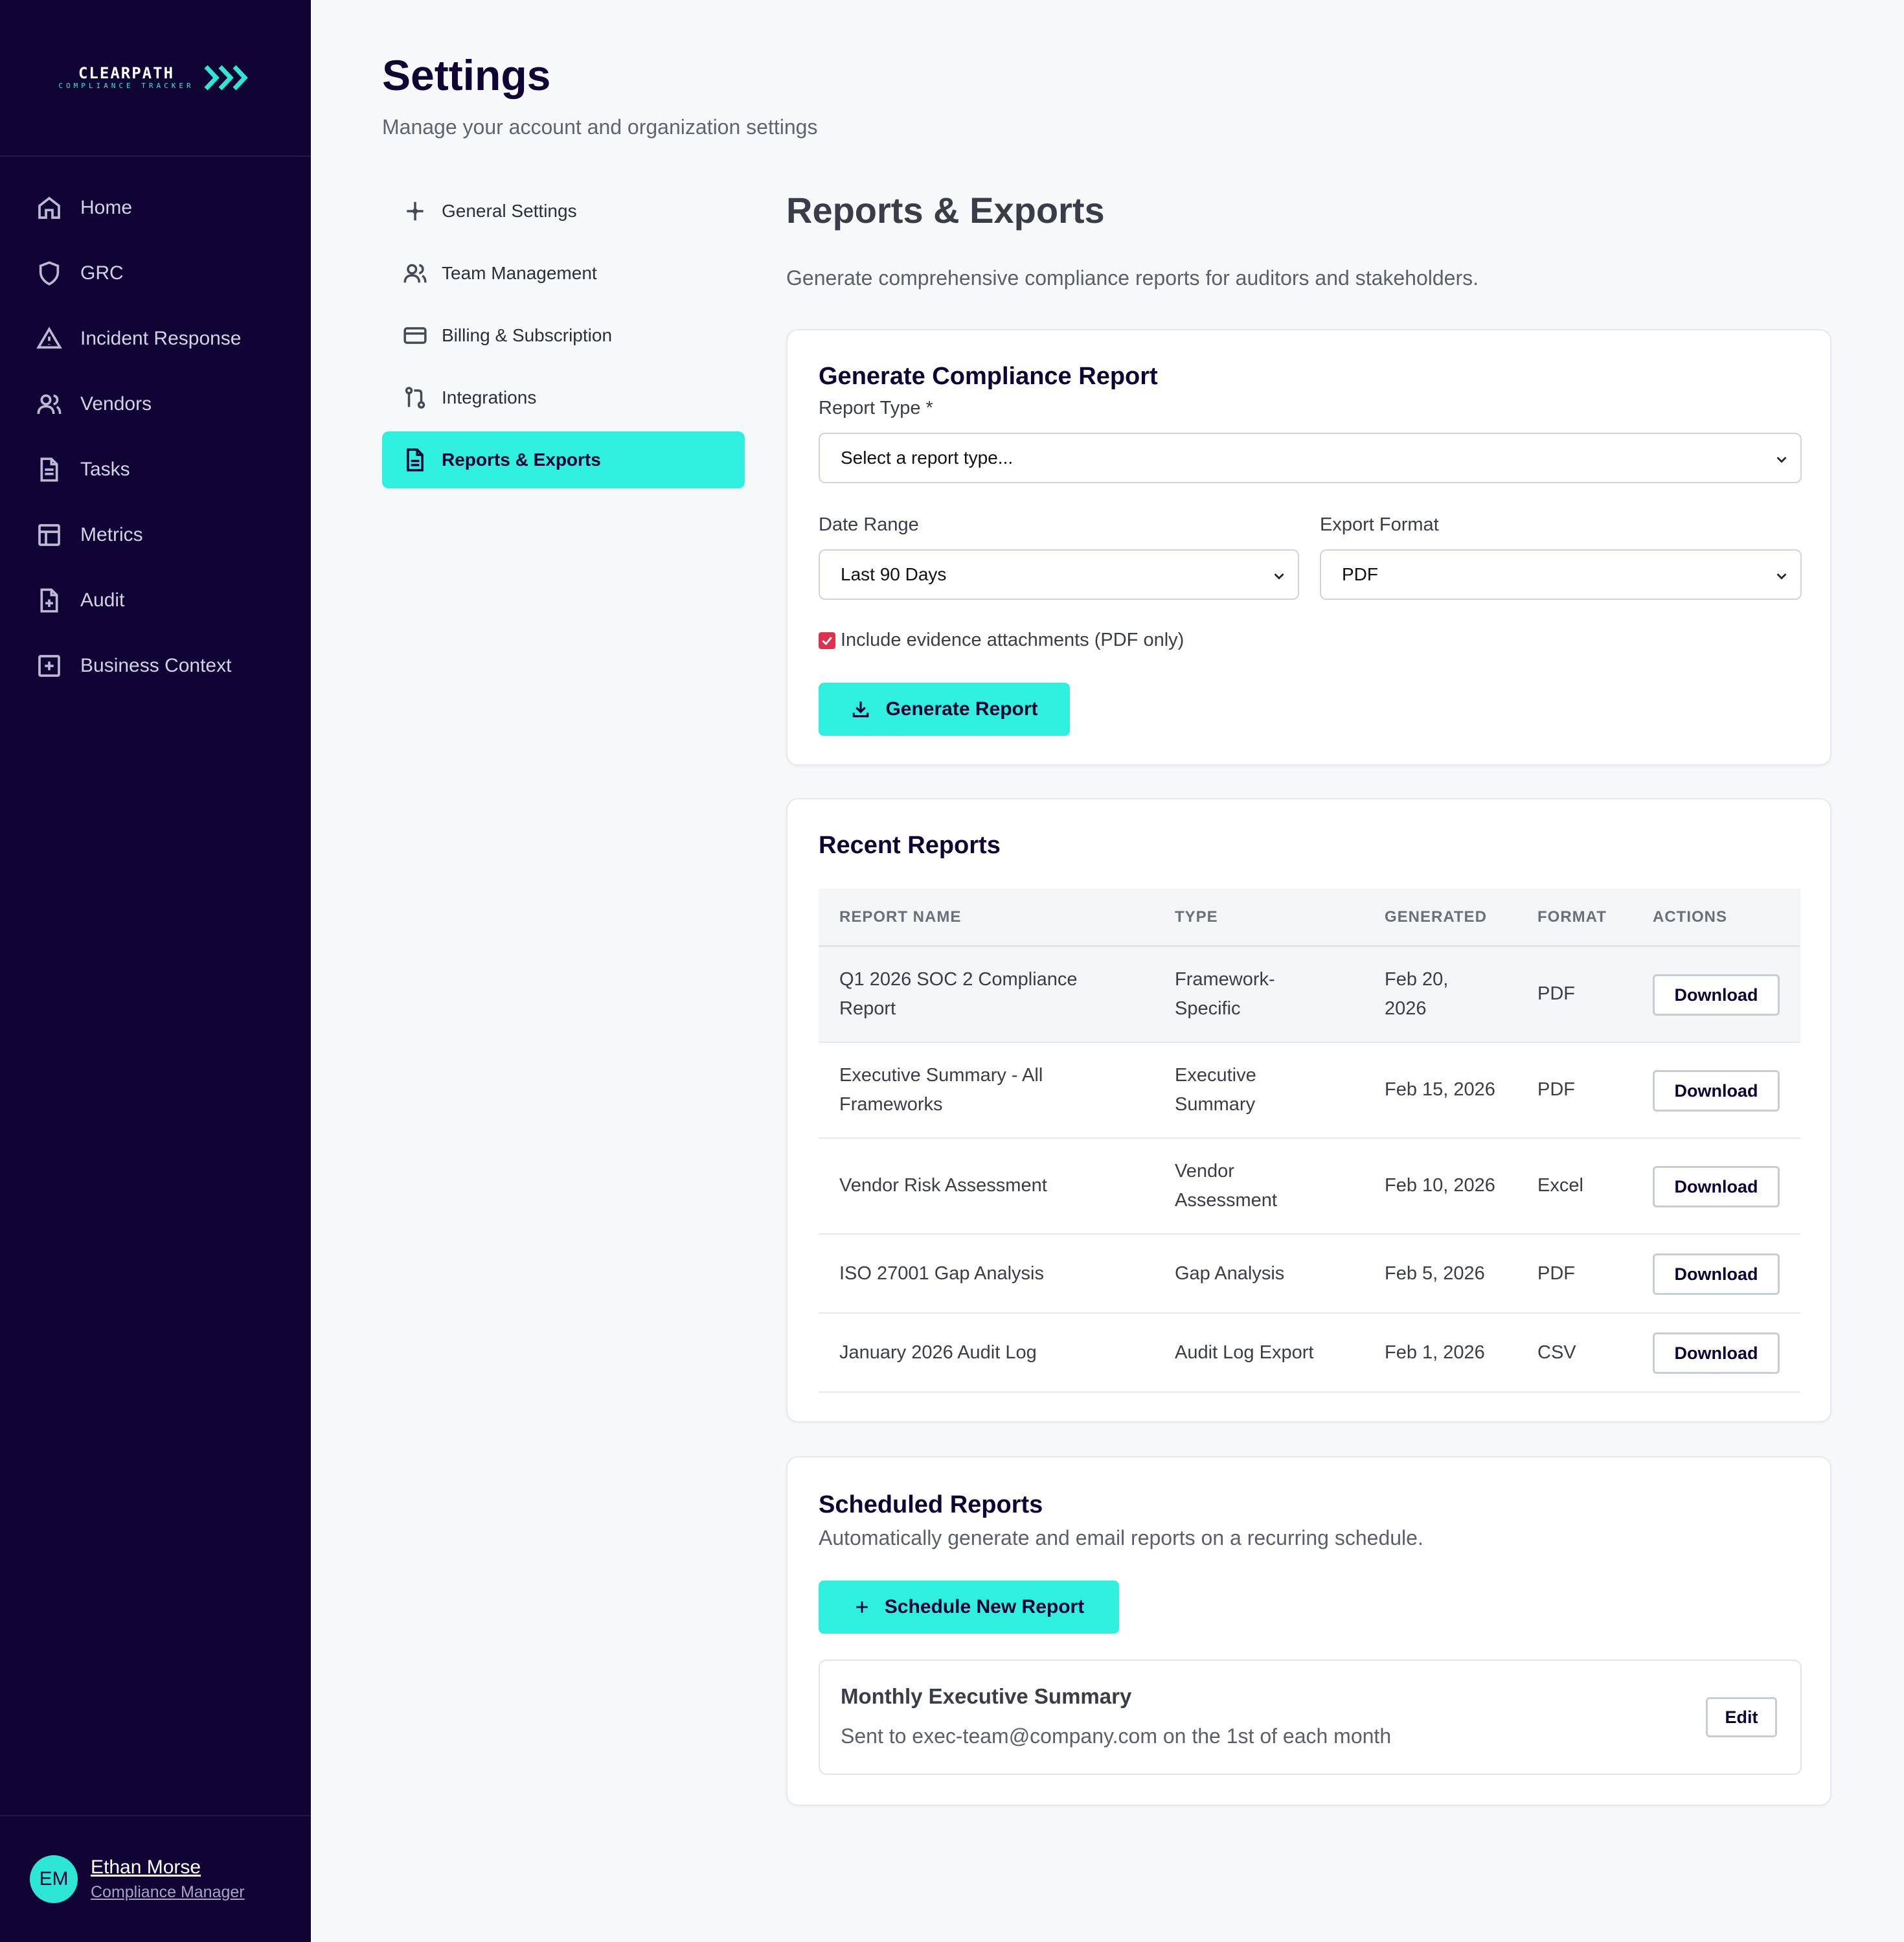  What do you see at coordinates (168, 1867) in the screenshot?
I see `user-name: Ethan Morse` at bounding box center [168, 1867].